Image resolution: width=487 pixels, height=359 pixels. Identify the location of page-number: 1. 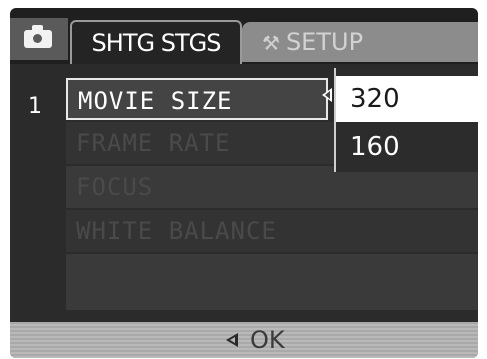
(35, 106).